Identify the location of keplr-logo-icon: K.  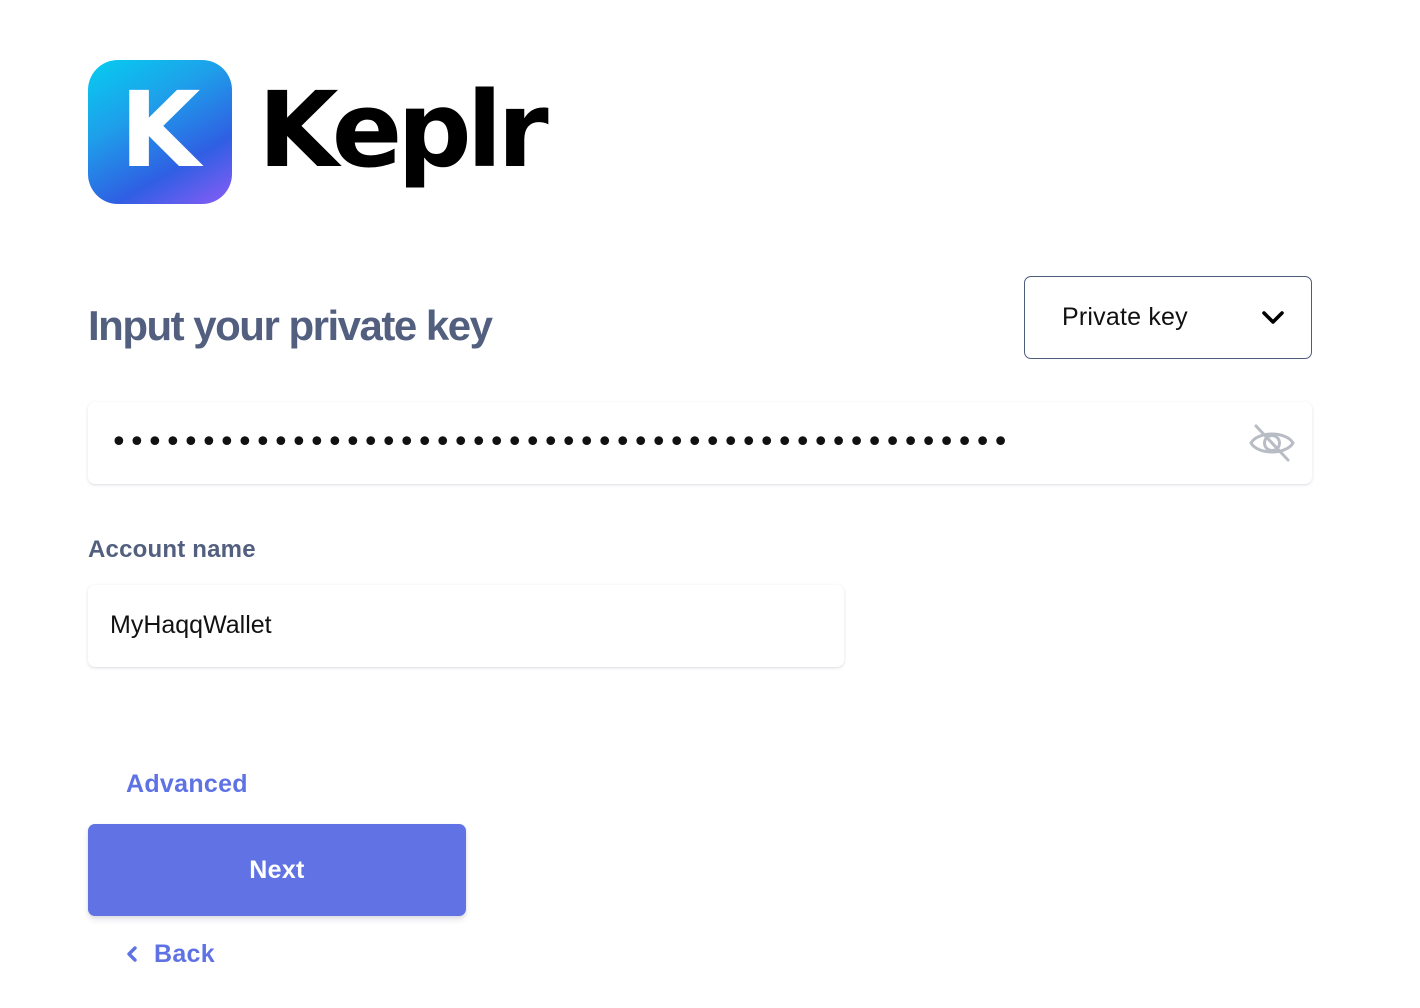
(160, 132).